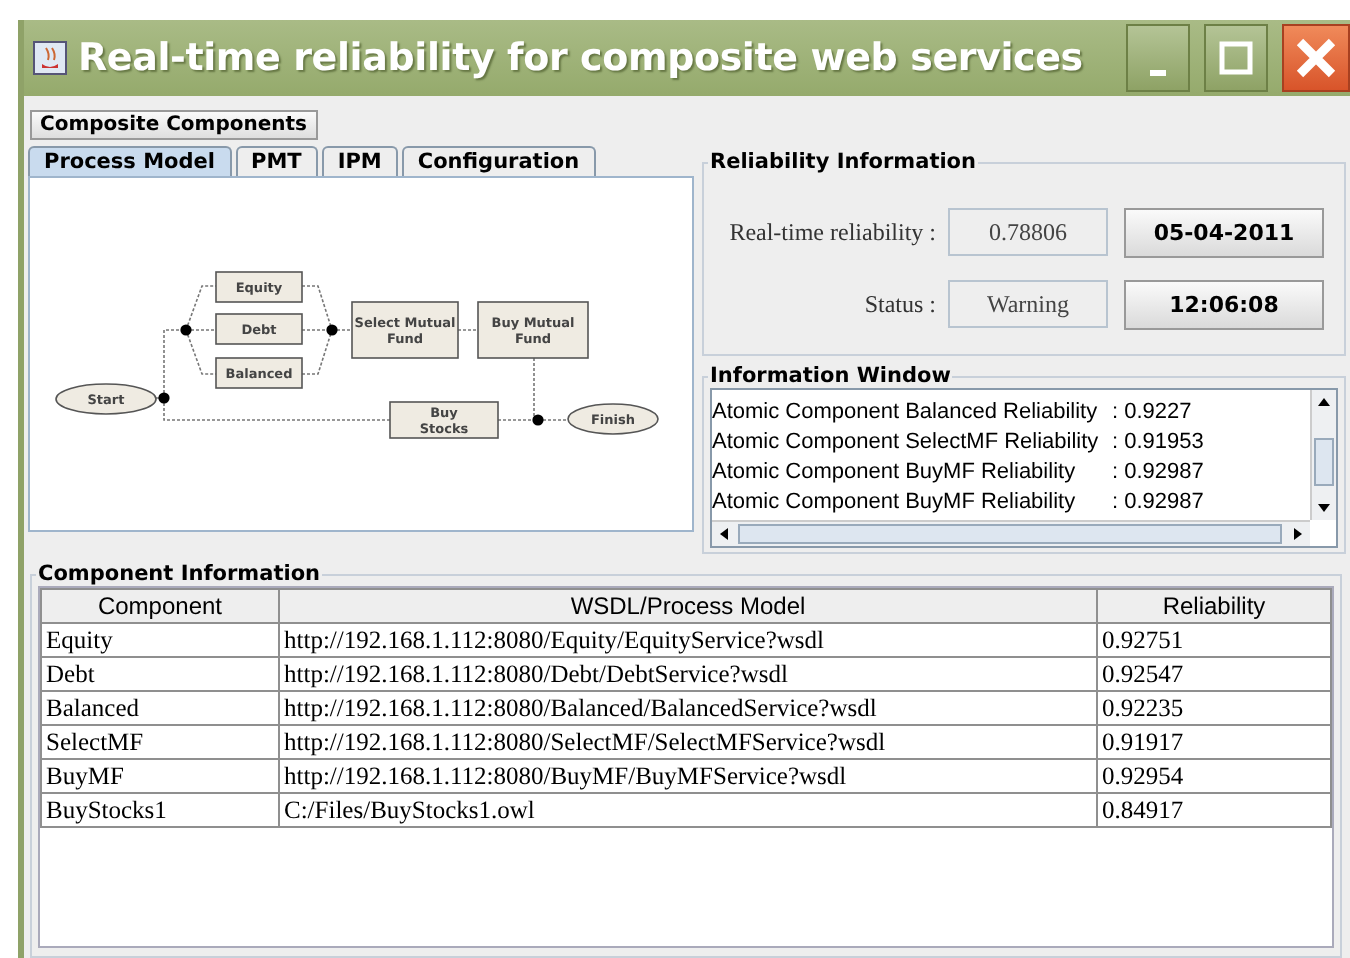 The width and height of the screenshot is (1350, 958). I want to click on log-text: Atomic Component SelectMF Reliability, so click(906, 441).